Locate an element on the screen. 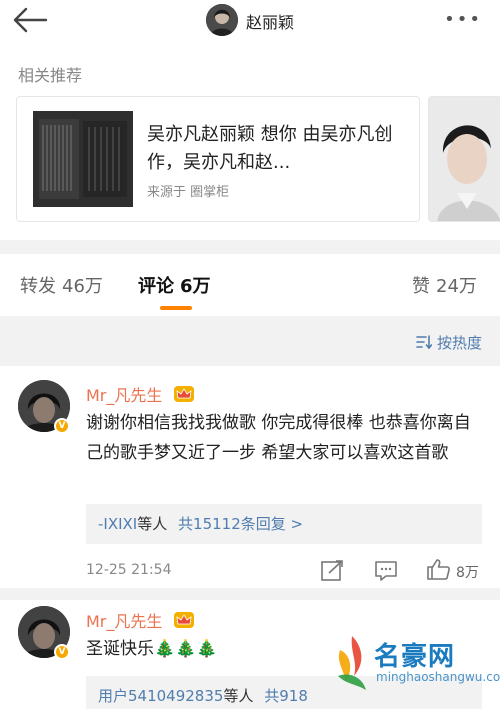 The width and height of the screenshot is (500, 709). watermark-url: minghaoshangwu.com is located at coordinates (438, 677).